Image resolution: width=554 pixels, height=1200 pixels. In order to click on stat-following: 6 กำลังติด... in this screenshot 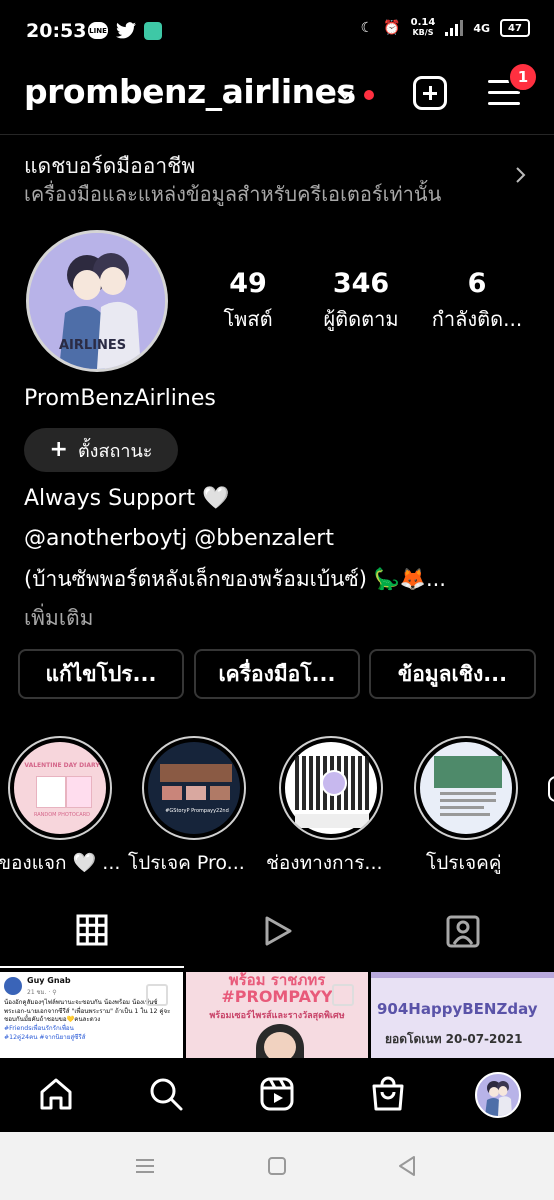, I will do `click(477, 301)`.